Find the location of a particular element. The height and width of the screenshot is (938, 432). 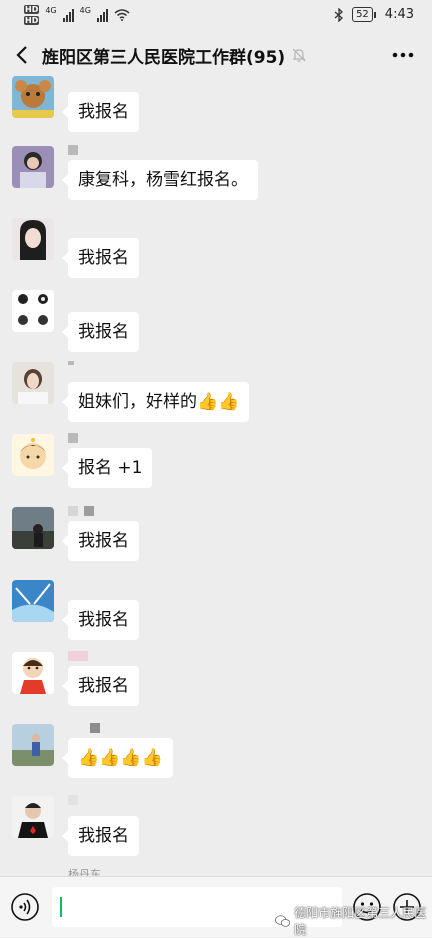

watermark-text: 德阳市旌阳区第三人民医院 is located at coordinates (360, 921).